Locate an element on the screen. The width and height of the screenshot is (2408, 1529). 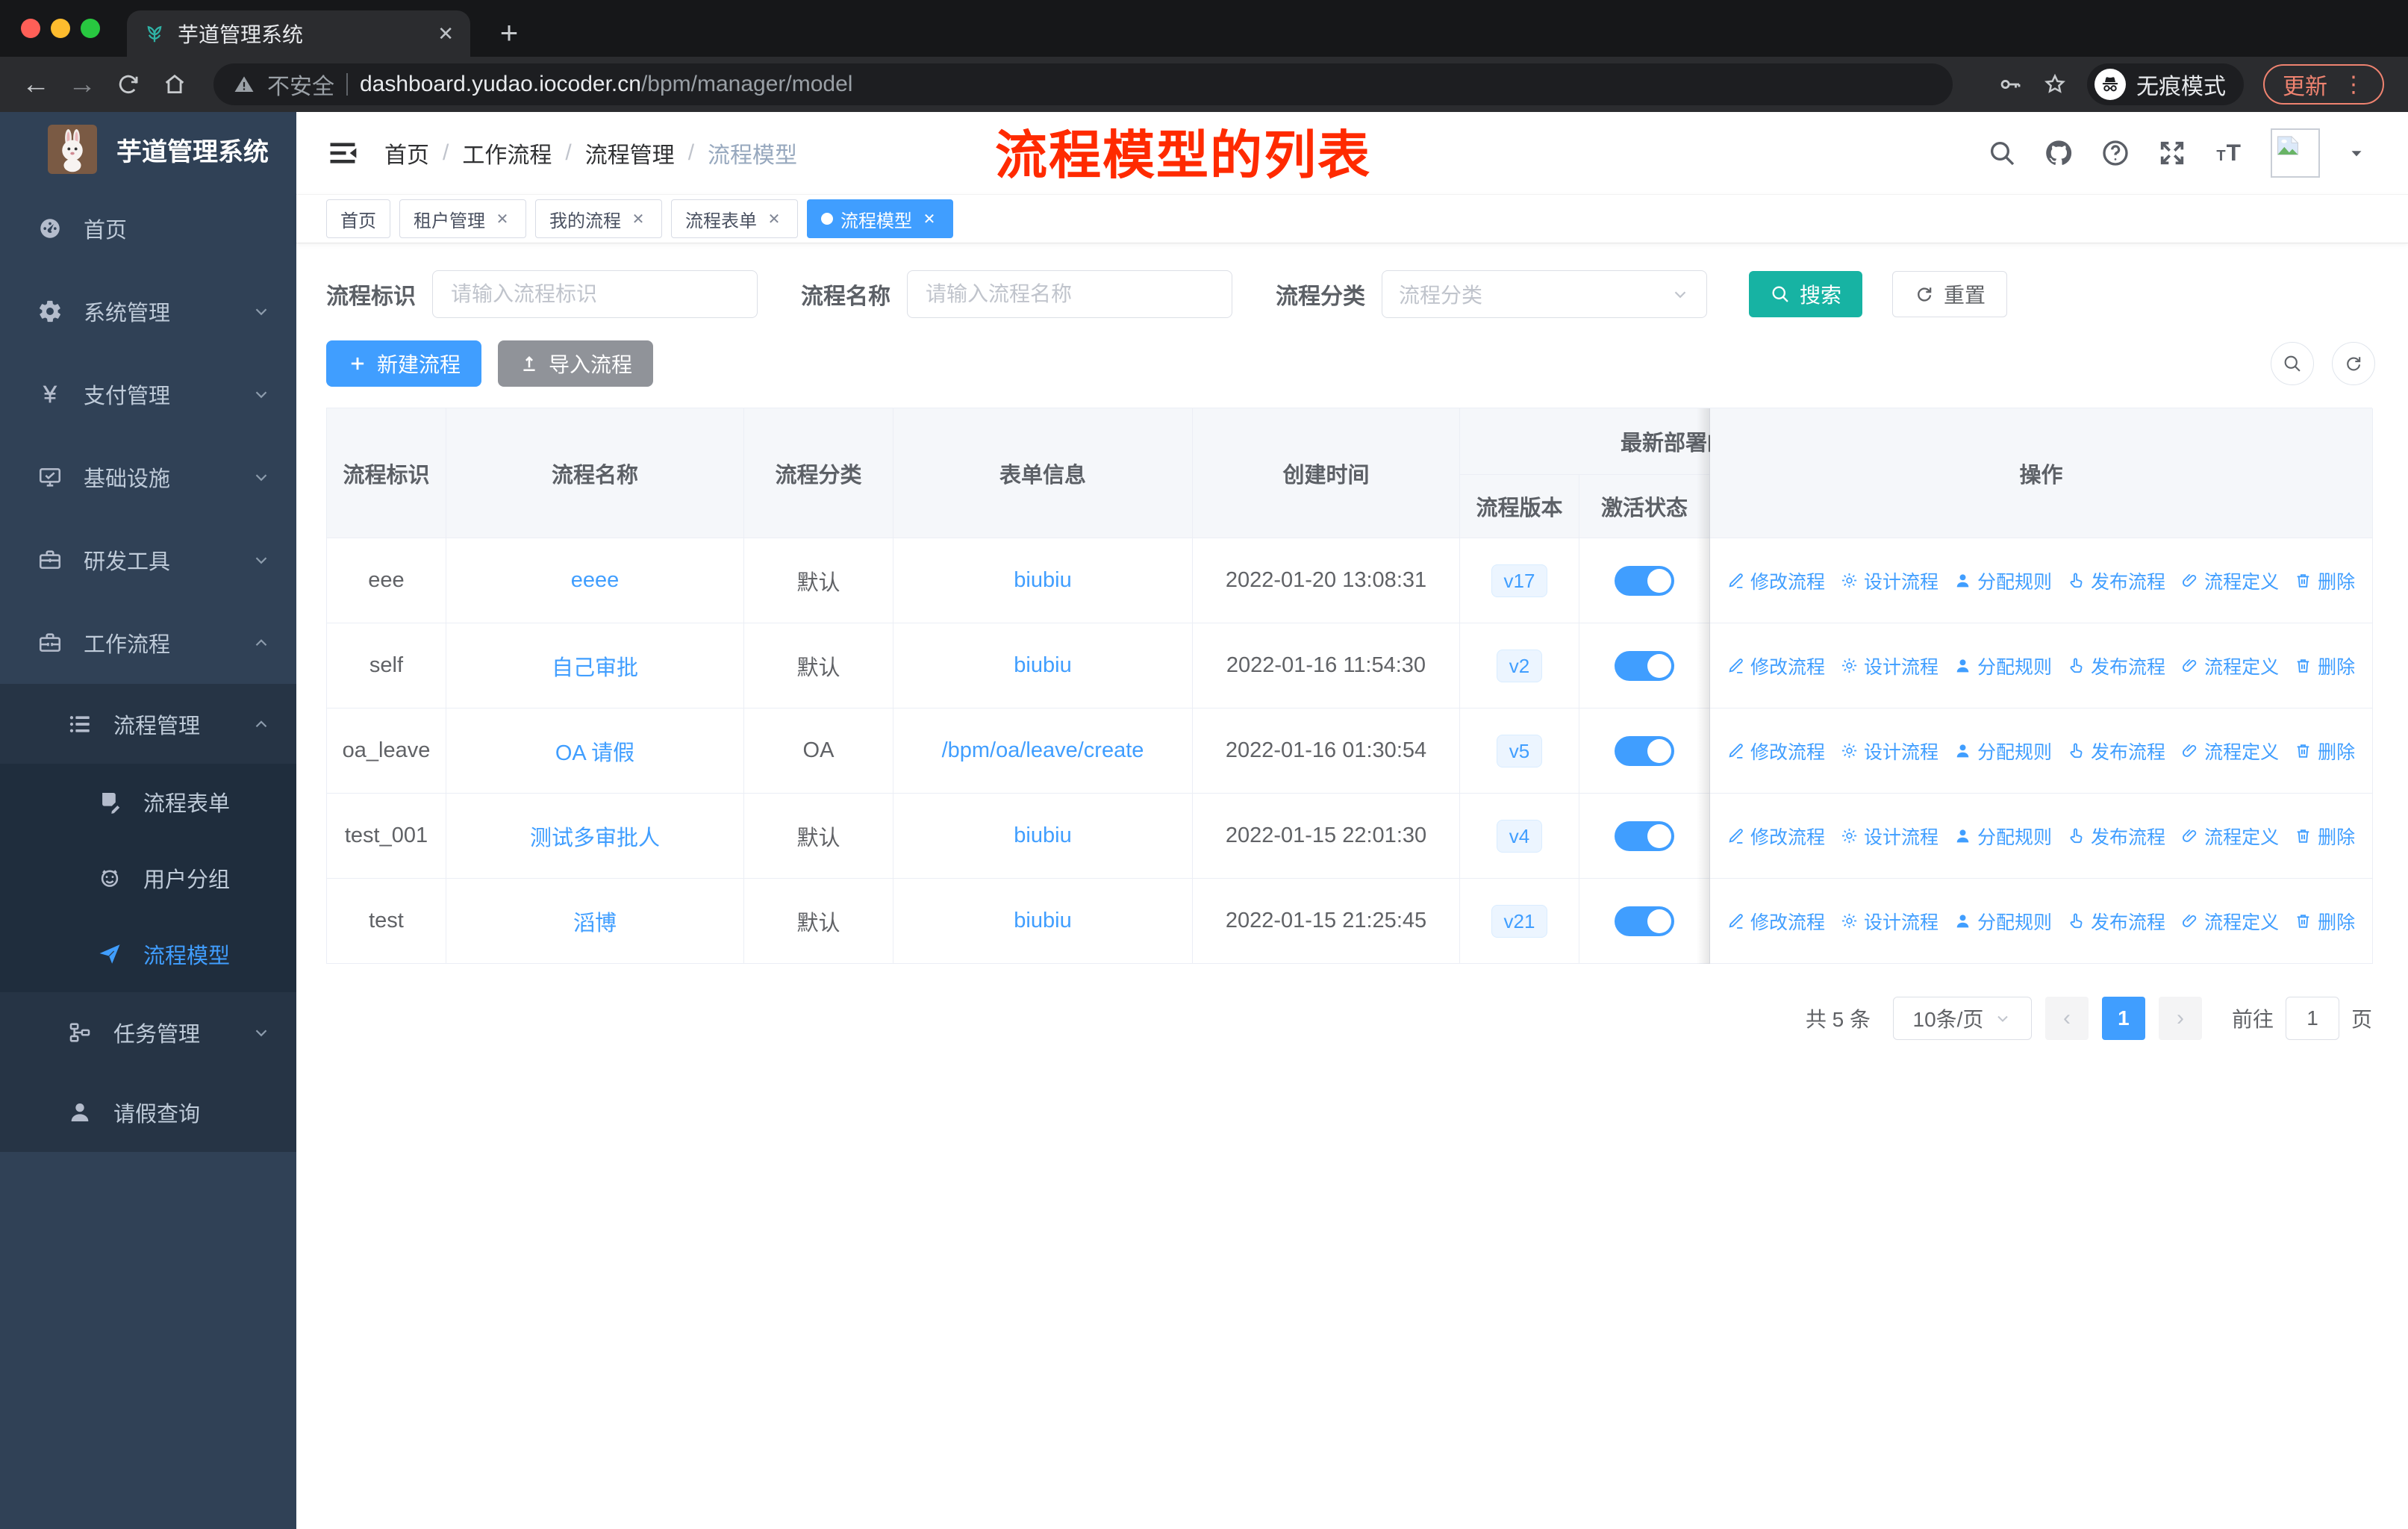
process-name-link: eeee is located at coordinates (595, 581).